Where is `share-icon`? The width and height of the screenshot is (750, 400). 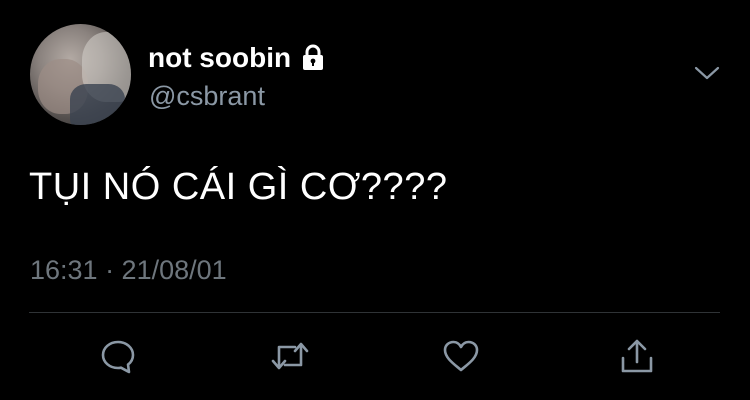
share-icon is located at coordinates (637, 356).